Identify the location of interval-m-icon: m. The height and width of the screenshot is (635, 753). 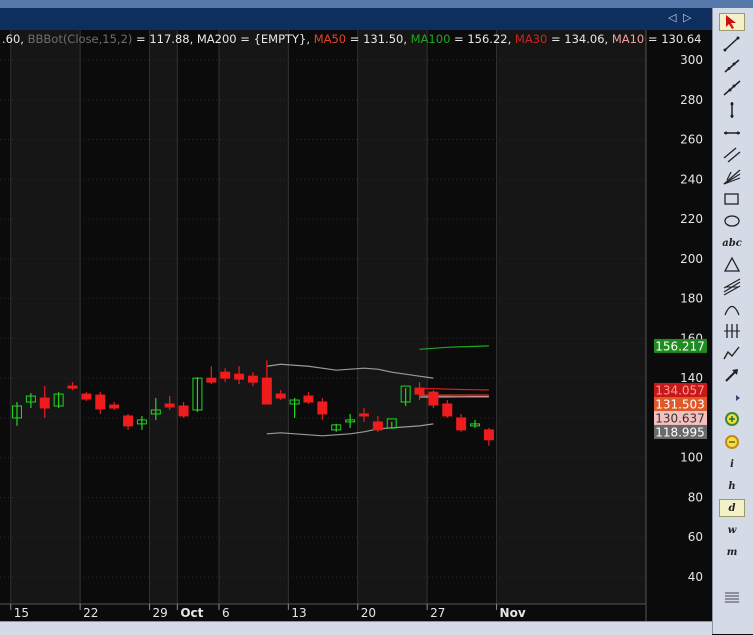
(732, 552).